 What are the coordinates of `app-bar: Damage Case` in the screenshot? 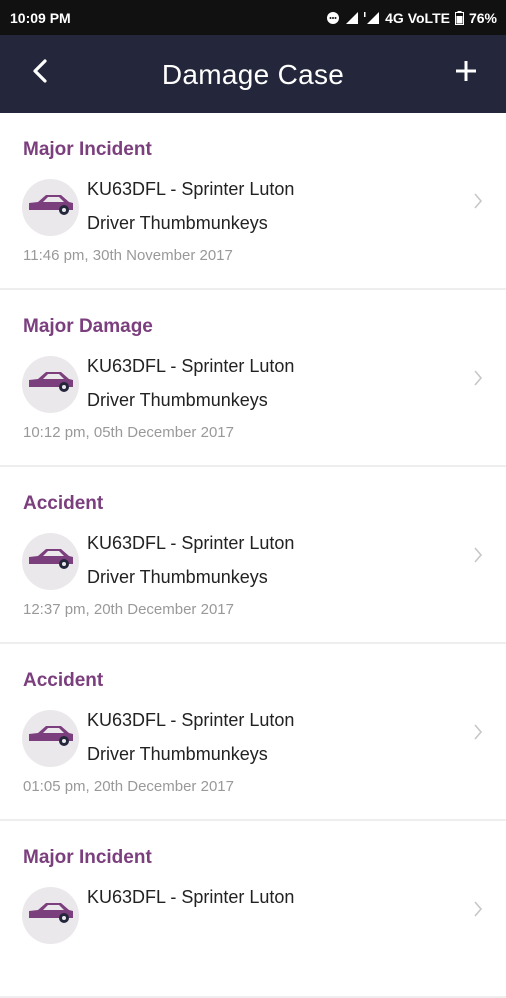 It's located at (253, 74).